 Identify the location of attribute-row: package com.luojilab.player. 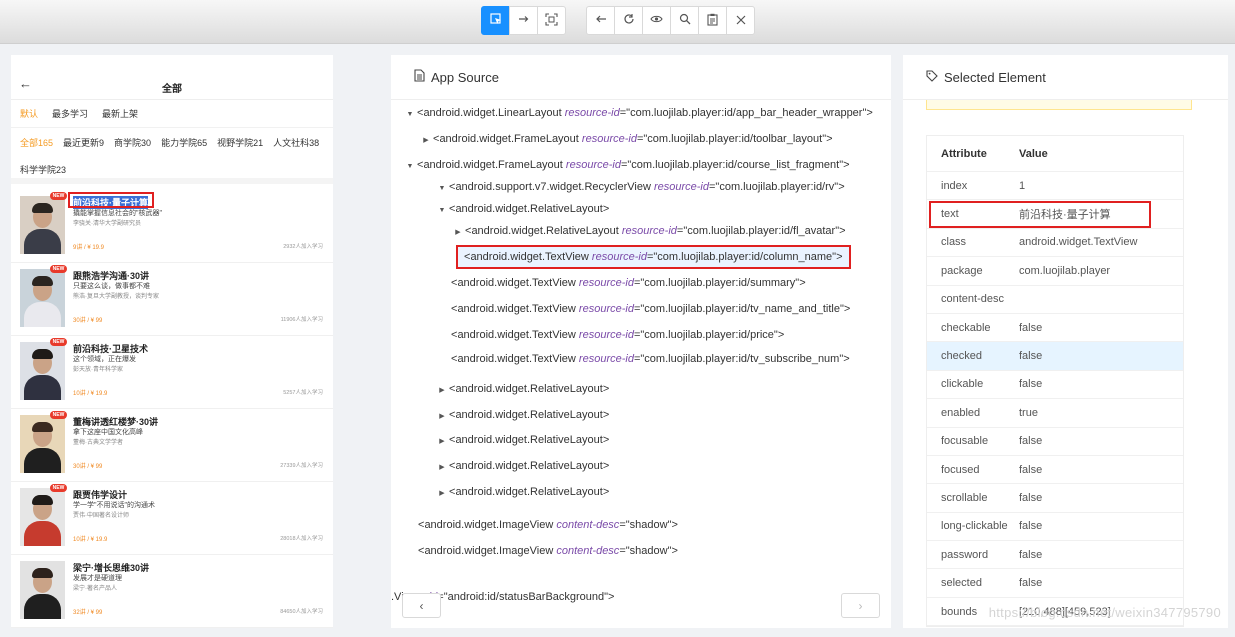
(1055, 271).